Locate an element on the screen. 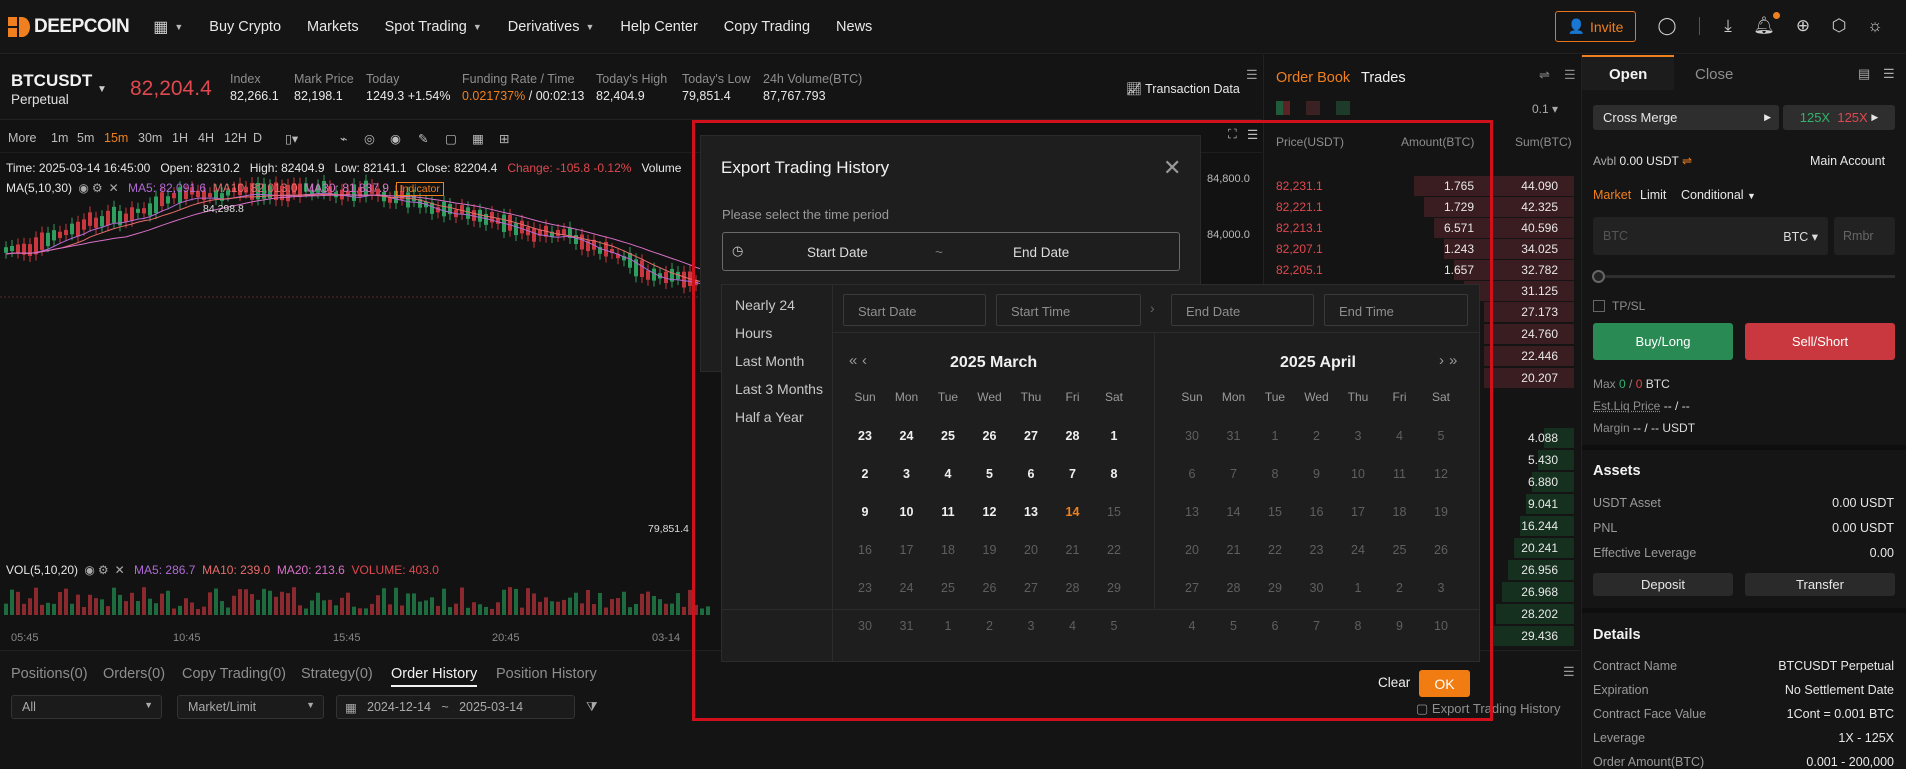 The width and height of the screenshot is (1906, 769). next-year-icon: » is located at coordinates (1453, 360).